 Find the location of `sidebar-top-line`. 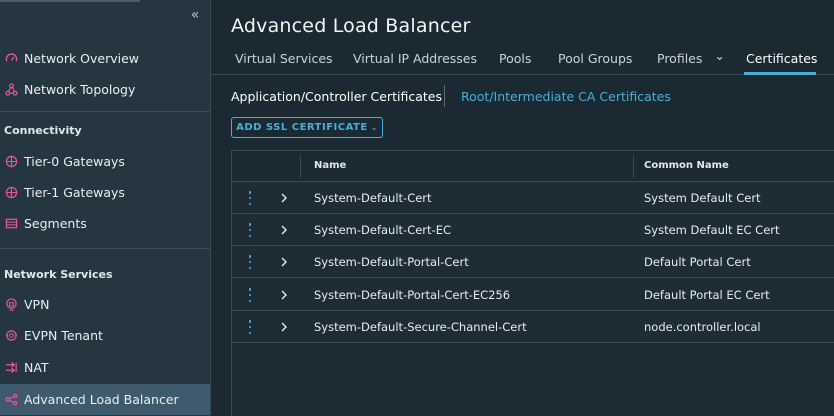

sidebar-top-line is located at coordinates (70, 1).